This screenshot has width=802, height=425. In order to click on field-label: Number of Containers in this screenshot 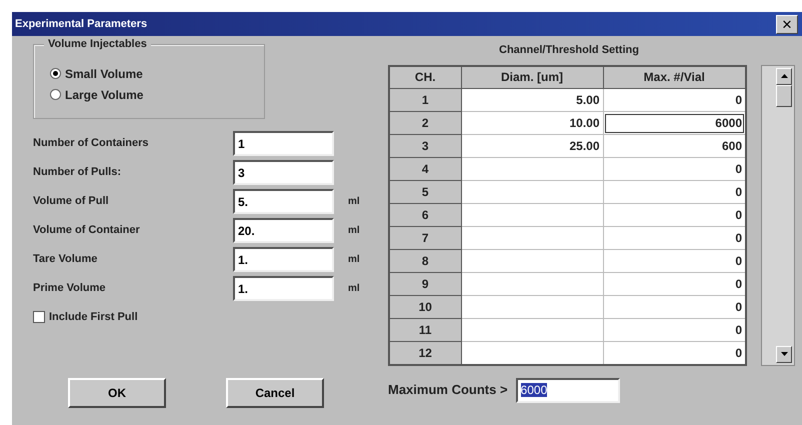, I will do `click(91, 144)`.